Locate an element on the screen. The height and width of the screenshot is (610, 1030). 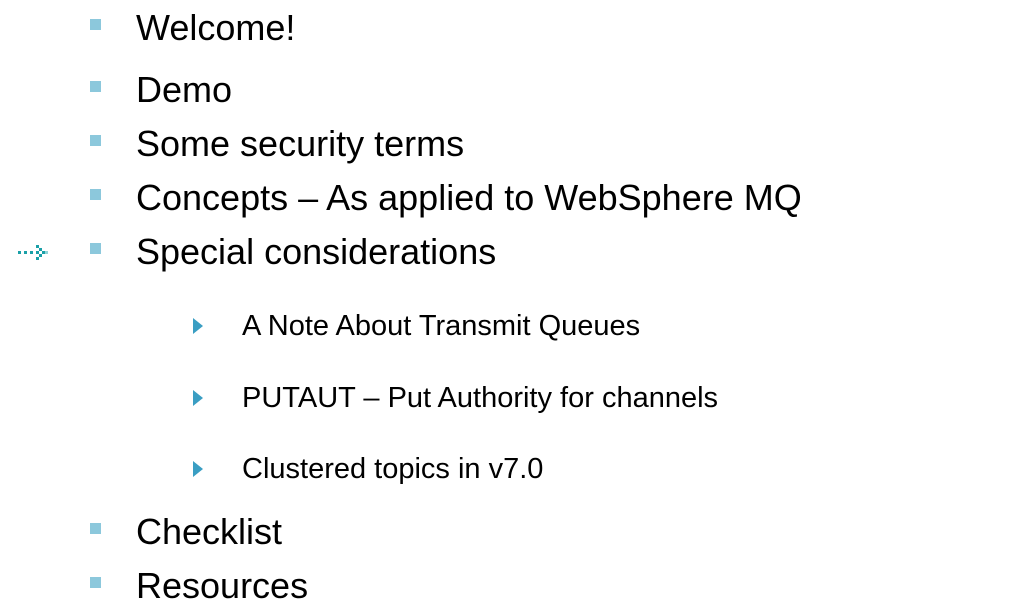
agenda-item-welcome: Welcome! is located at coordinates (193, 27).